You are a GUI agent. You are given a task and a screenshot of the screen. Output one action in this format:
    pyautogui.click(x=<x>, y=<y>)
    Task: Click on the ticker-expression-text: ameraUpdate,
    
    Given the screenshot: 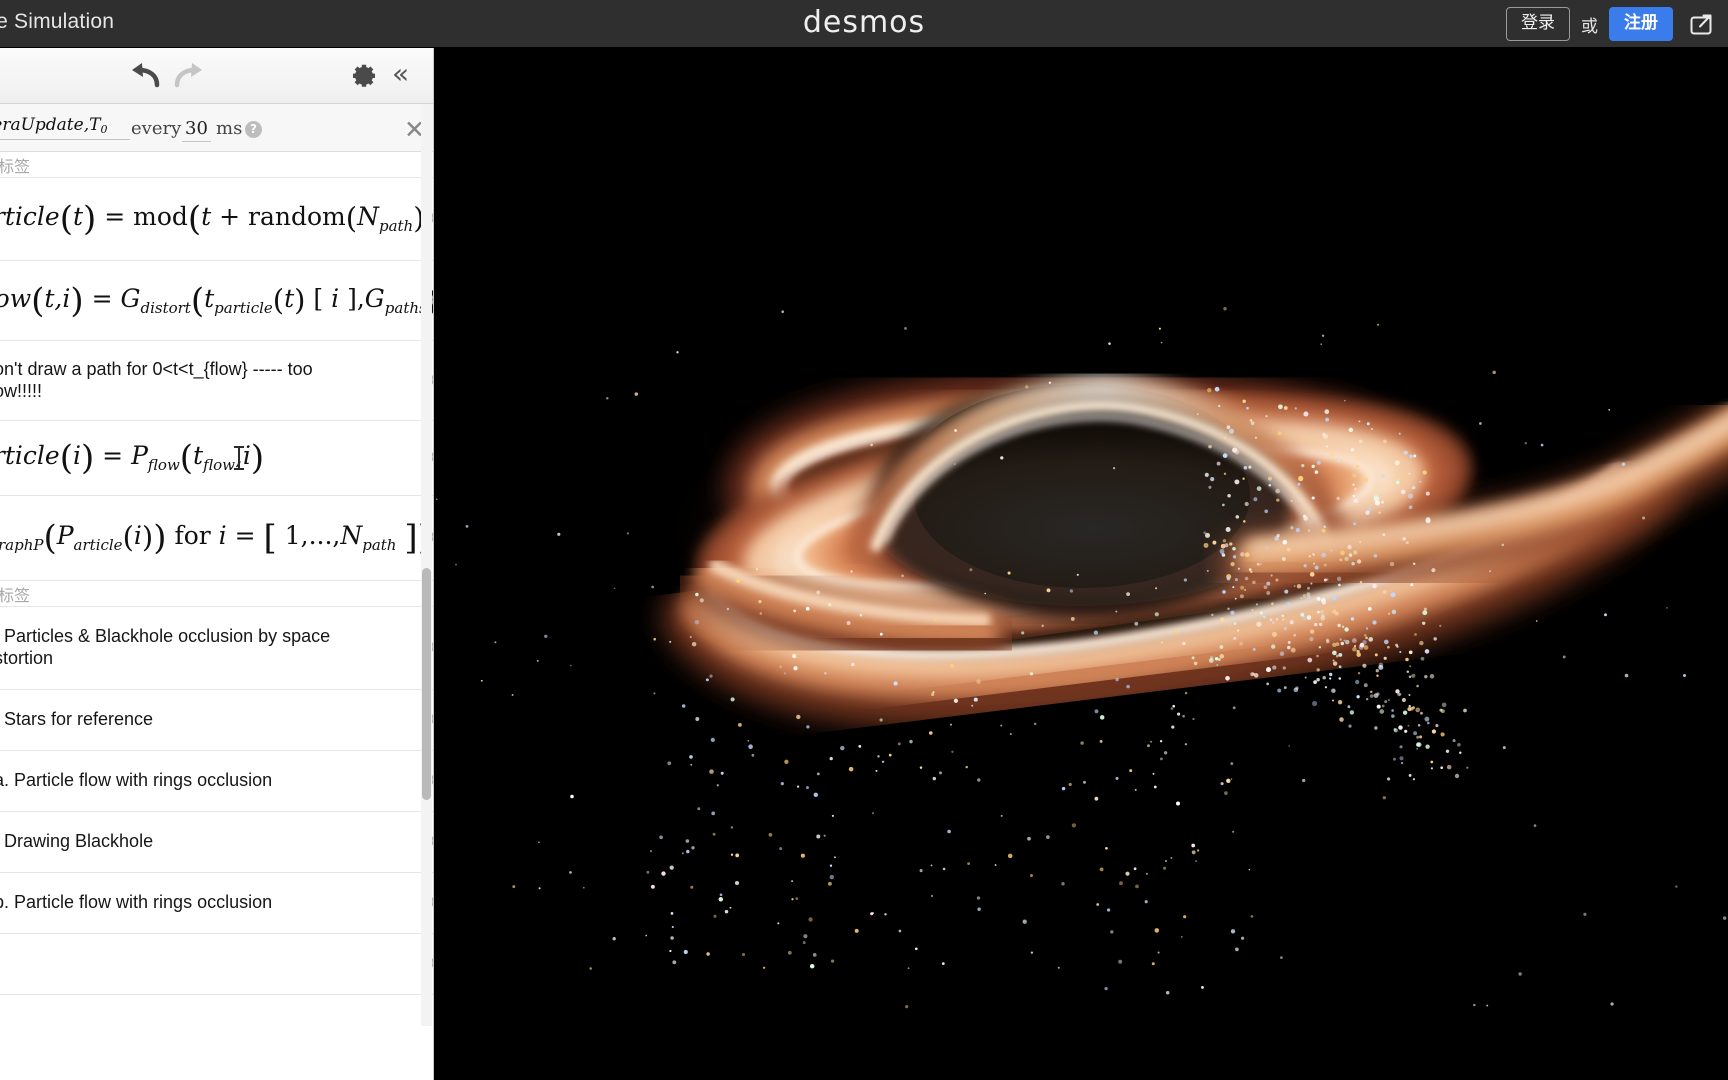 What is the action you would take?
    pyautogui.click(x=45, y=125)
    